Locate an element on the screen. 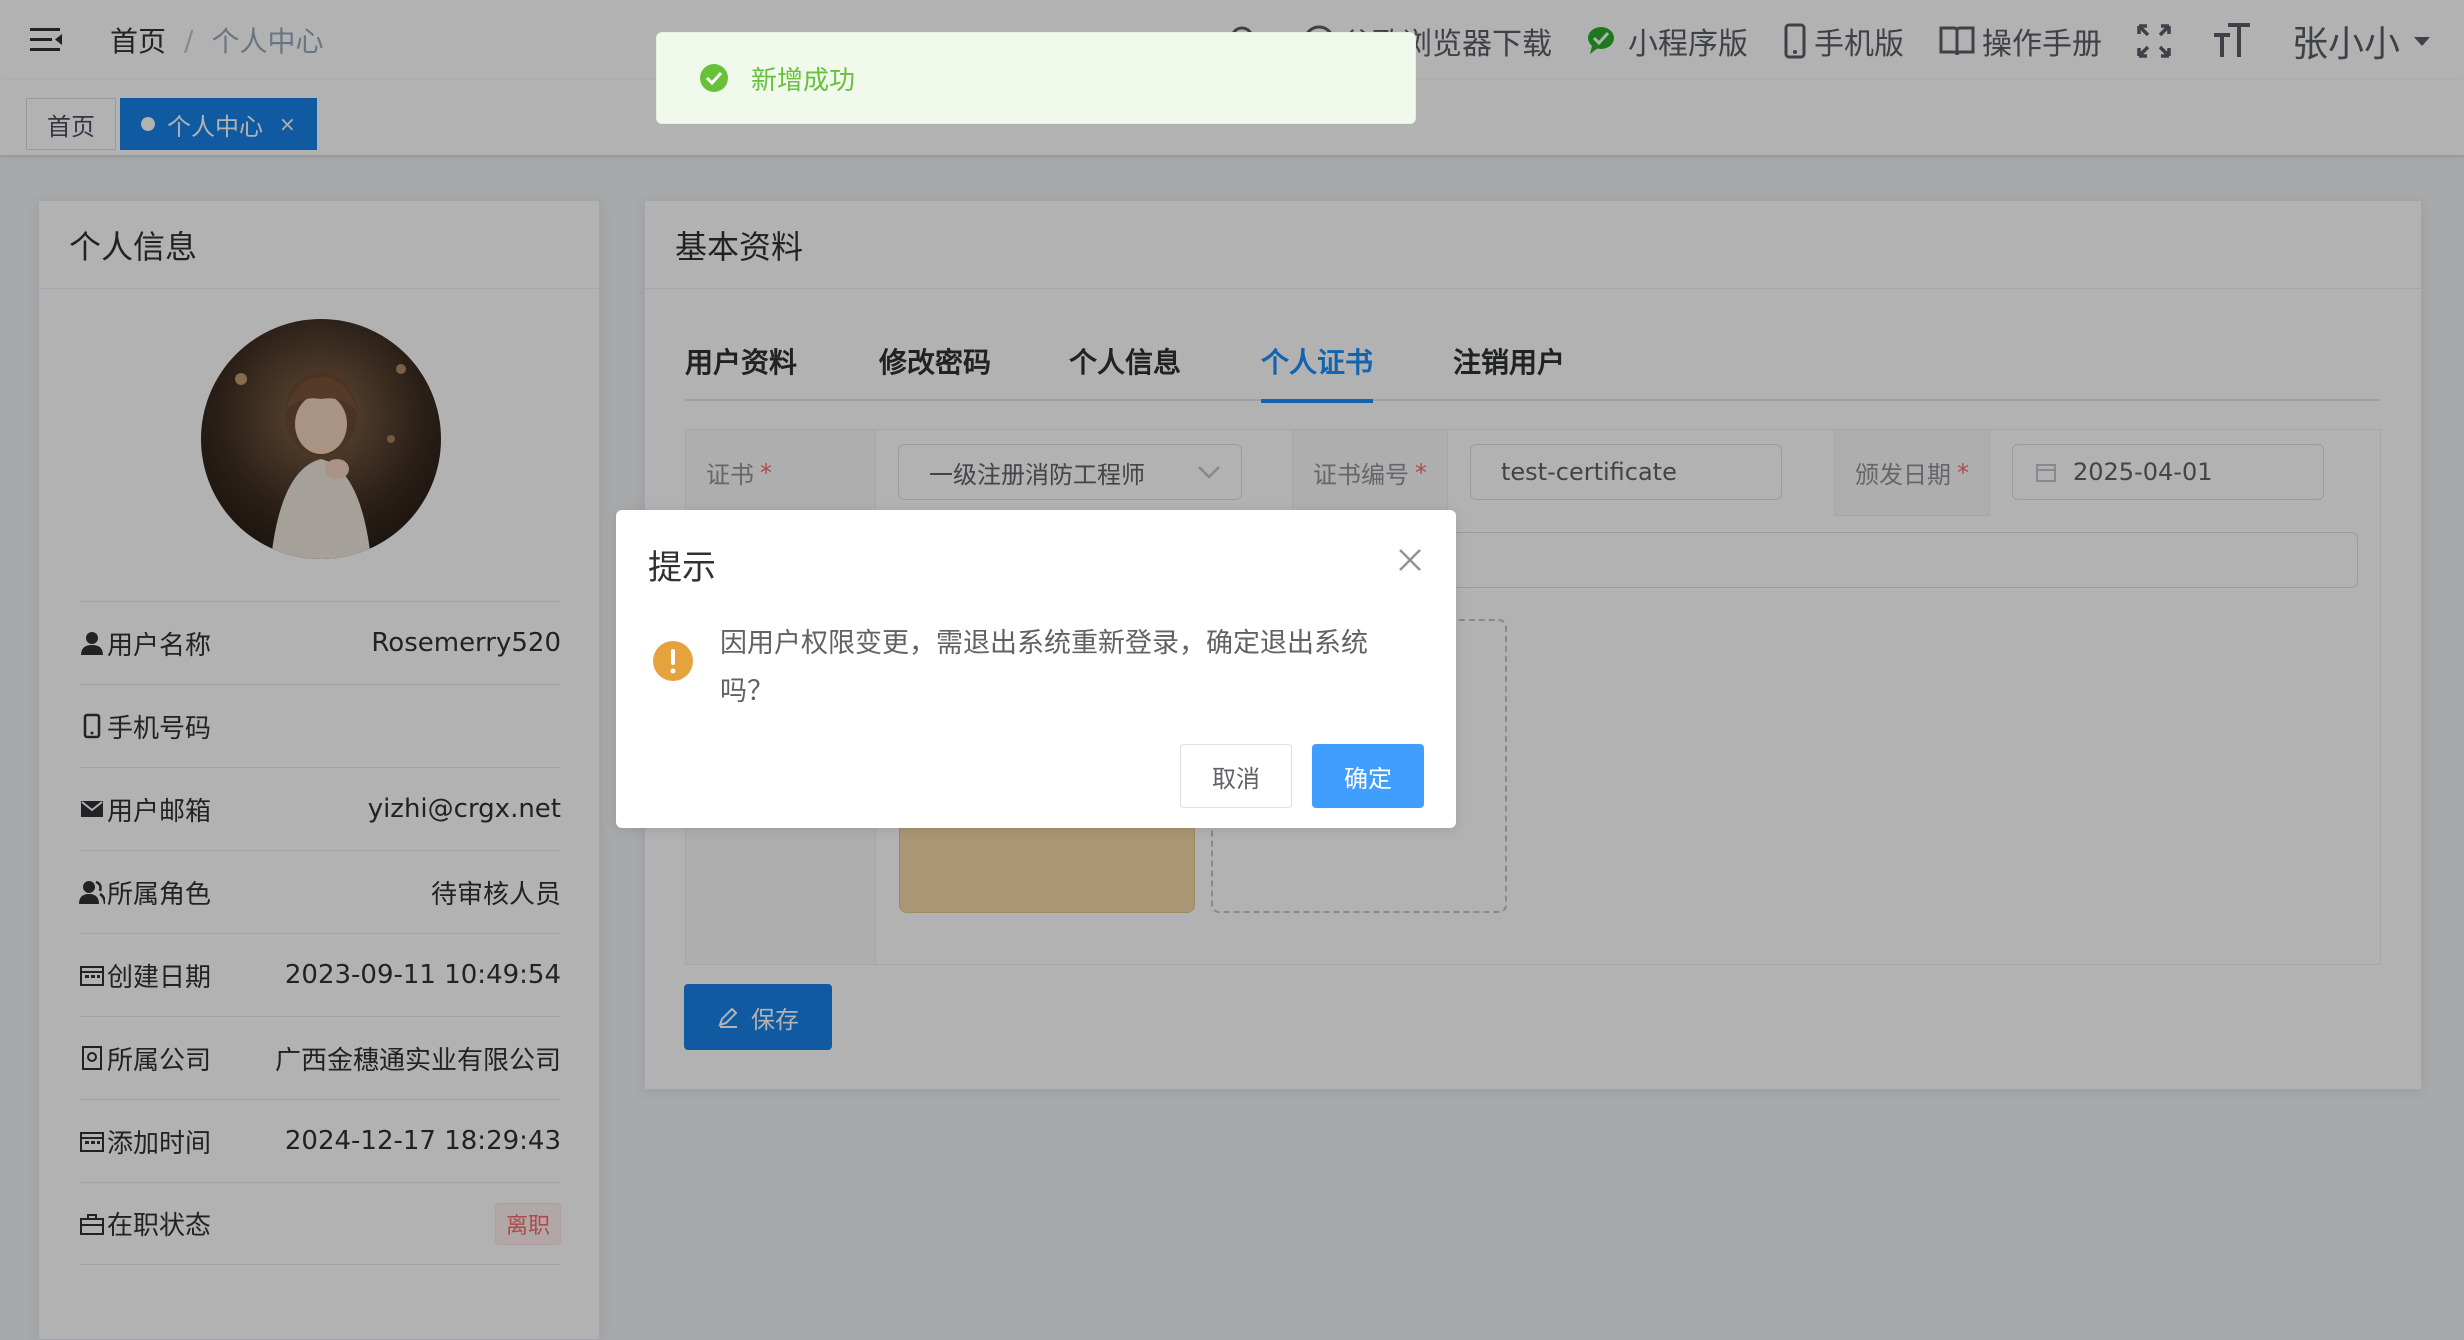 This screenshot has height=1340, width=2464. close-icon is located at coordinates (1410, 560).